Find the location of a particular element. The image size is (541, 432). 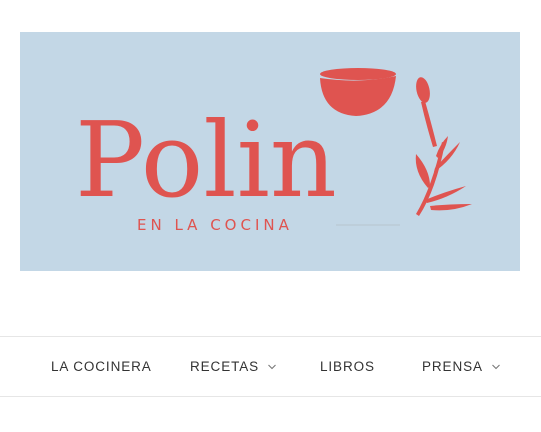

main-navigation: LA COCINERA RECETAS LIBROS PRENSA is located at coordinates (270, 366).